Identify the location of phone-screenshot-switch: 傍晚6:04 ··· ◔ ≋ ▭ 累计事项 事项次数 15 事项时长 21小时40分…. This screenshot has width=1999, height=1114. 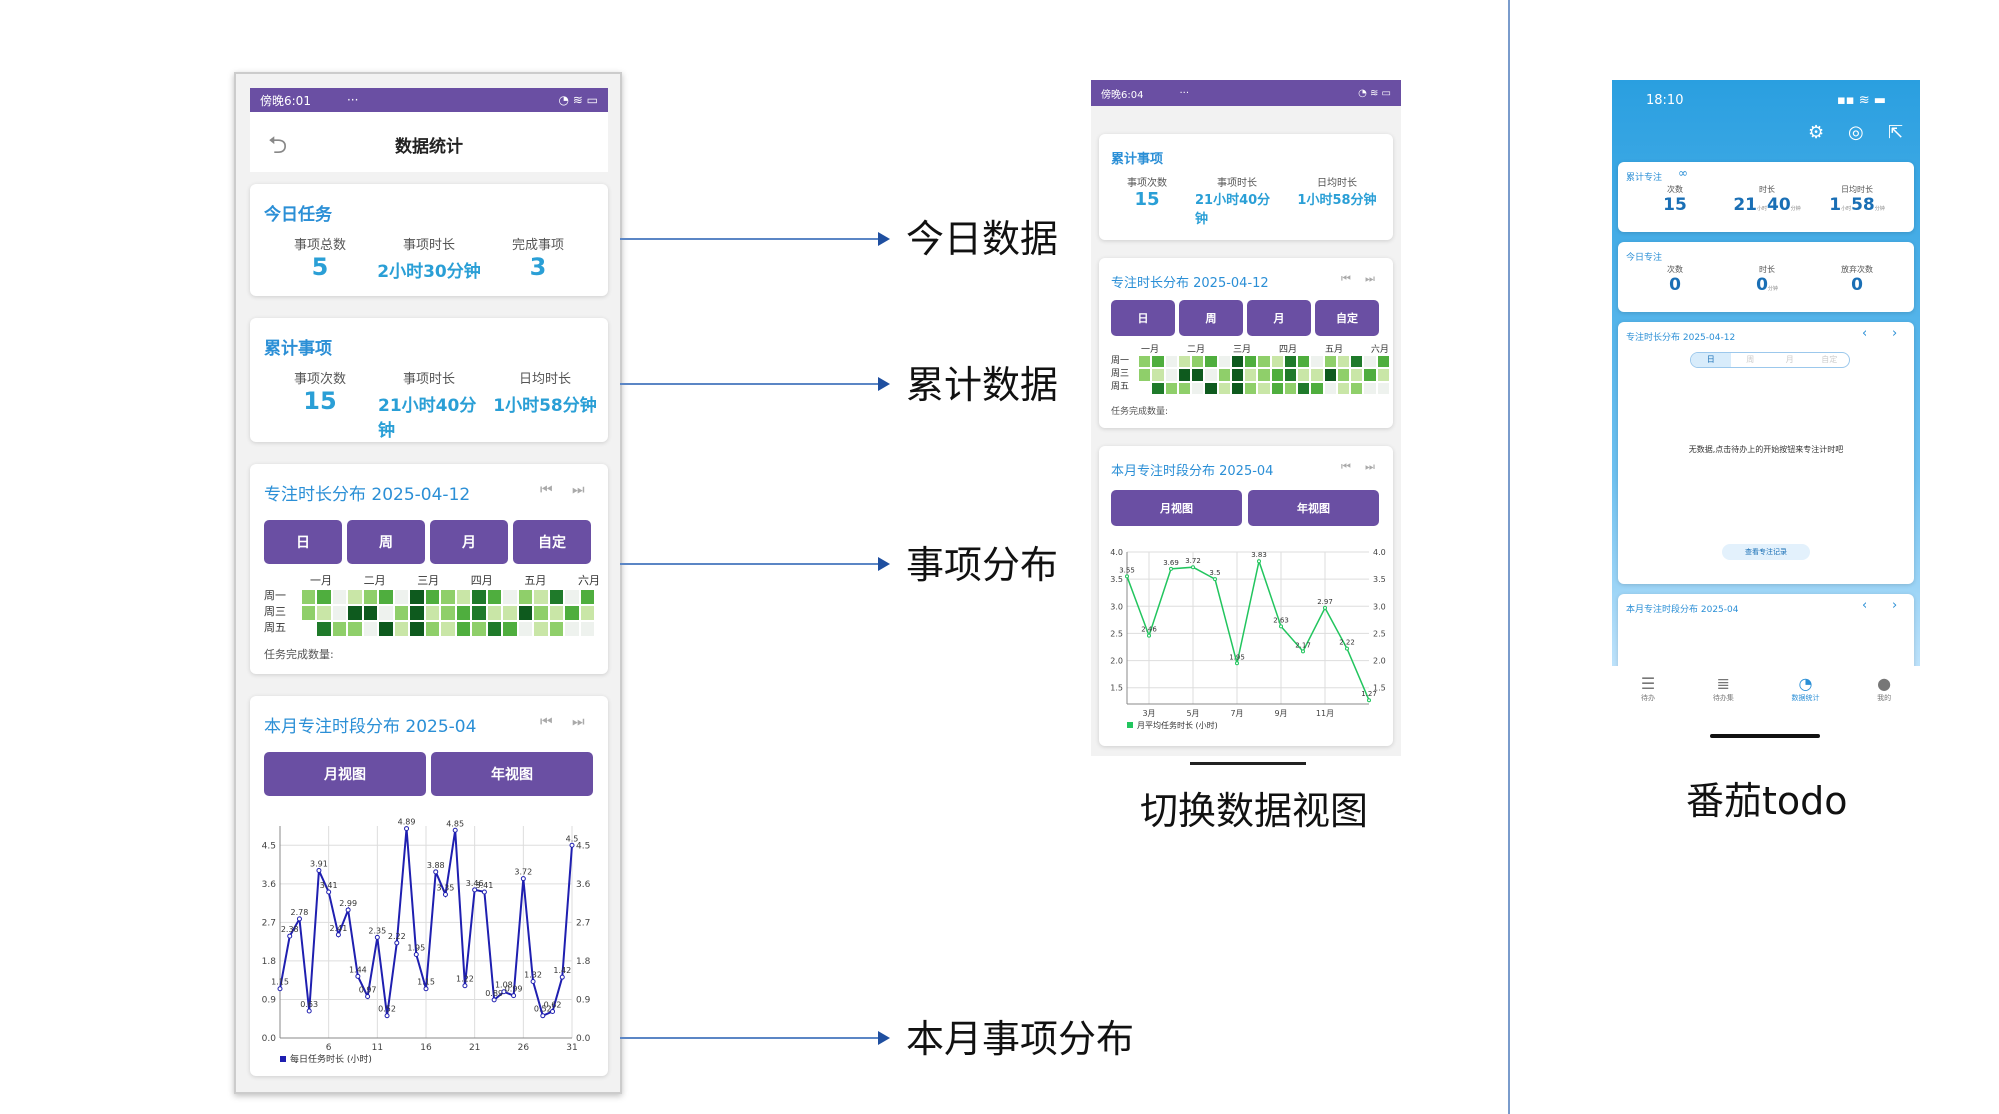
(1246, 418).